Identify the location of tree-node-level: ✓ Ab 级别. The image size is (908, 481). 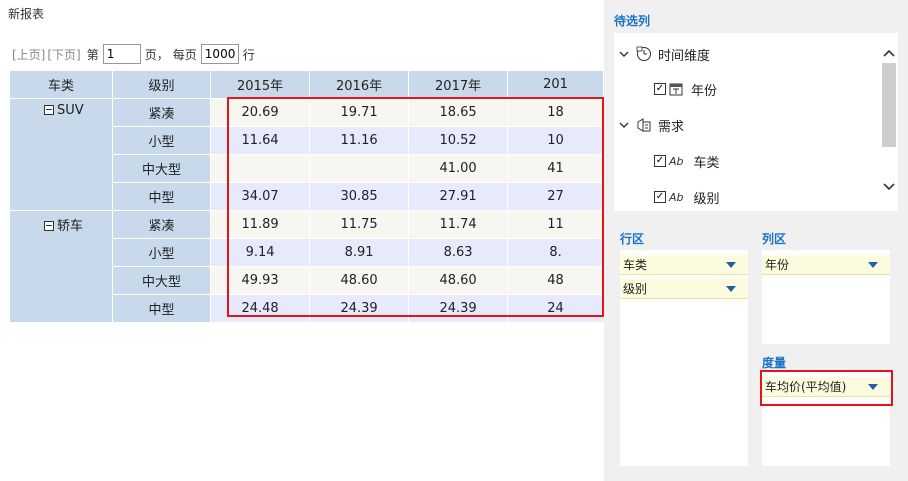
(687, 197).